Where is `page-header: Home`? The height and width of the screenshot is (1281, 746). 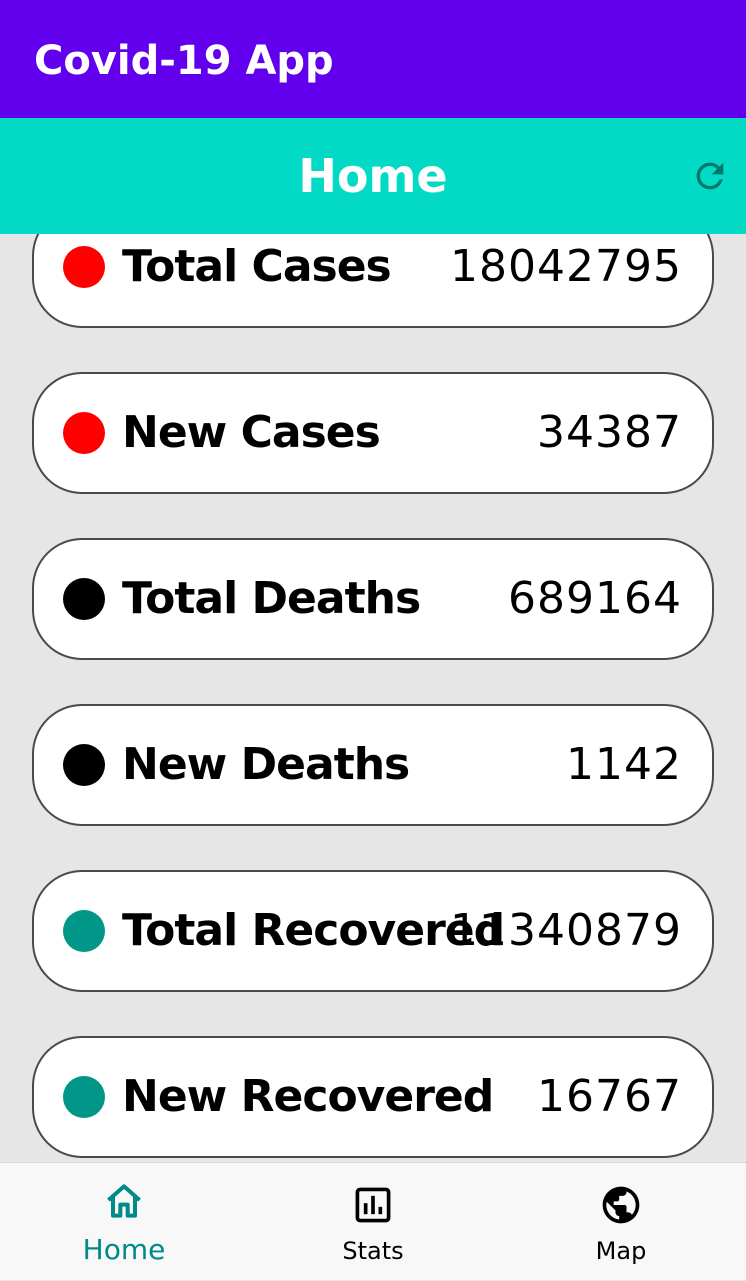 page-header: Home is located at coordinates (373, 176).